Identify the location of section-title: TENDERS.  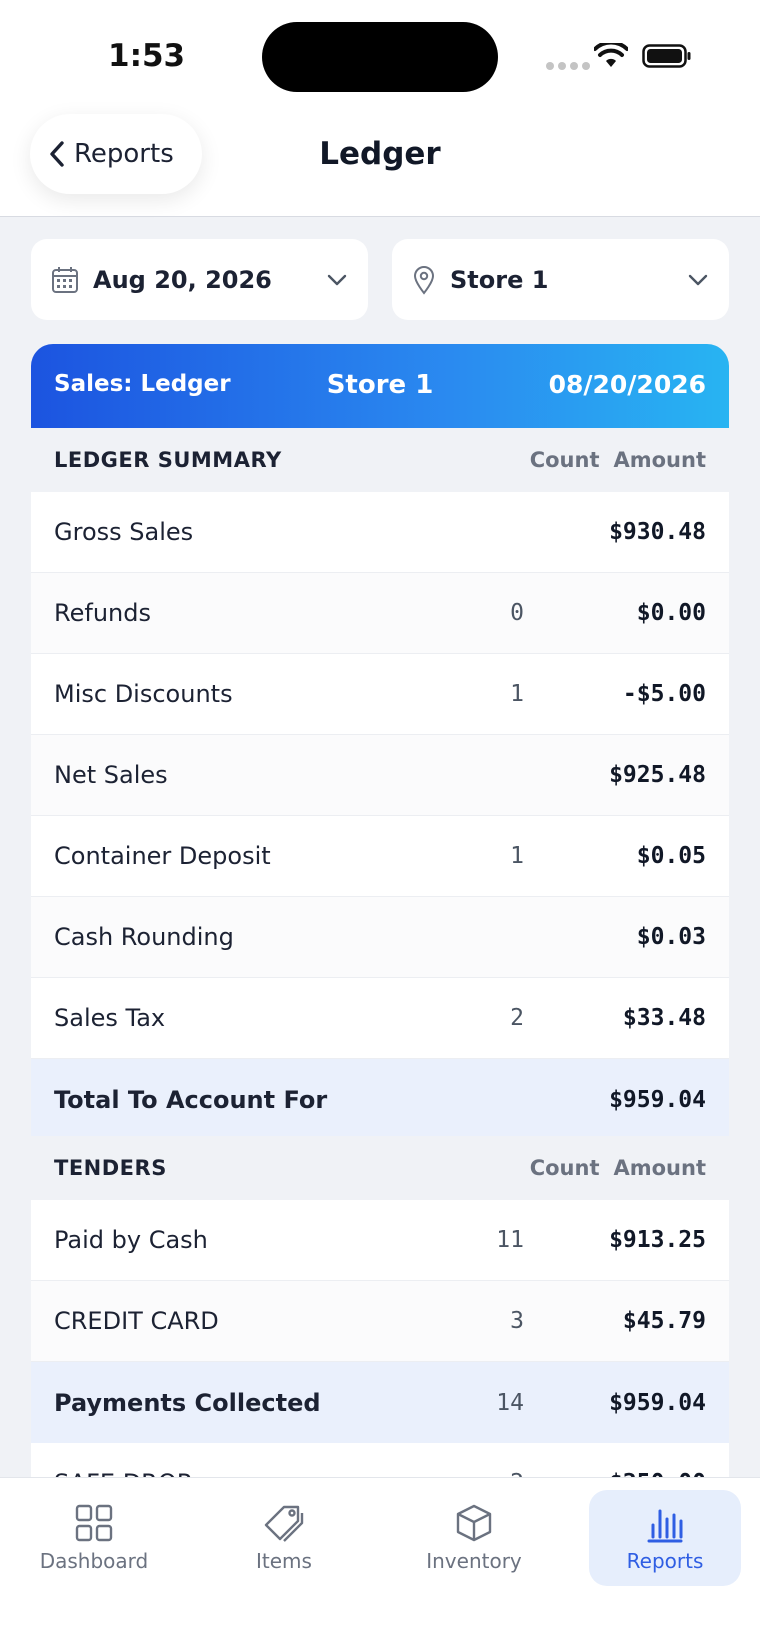
(110, 1168).